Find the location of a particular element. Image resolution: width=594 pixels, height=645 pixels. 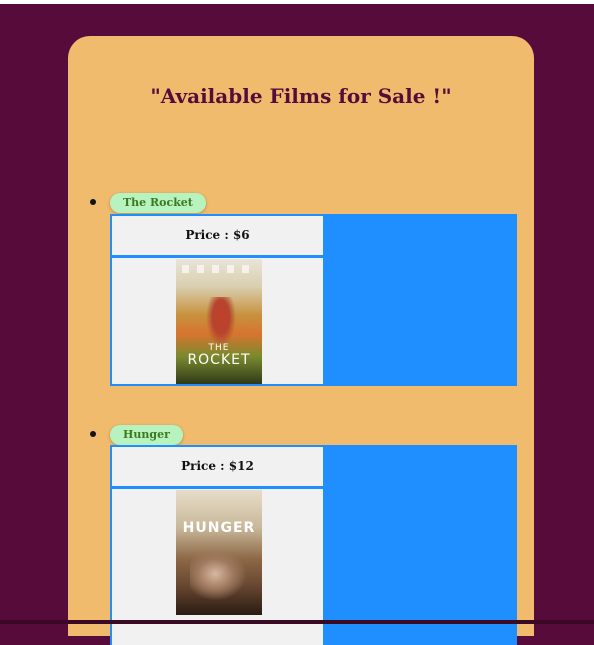

page-title: "Available Films for Sale !" is located at coordinates (301, 96).